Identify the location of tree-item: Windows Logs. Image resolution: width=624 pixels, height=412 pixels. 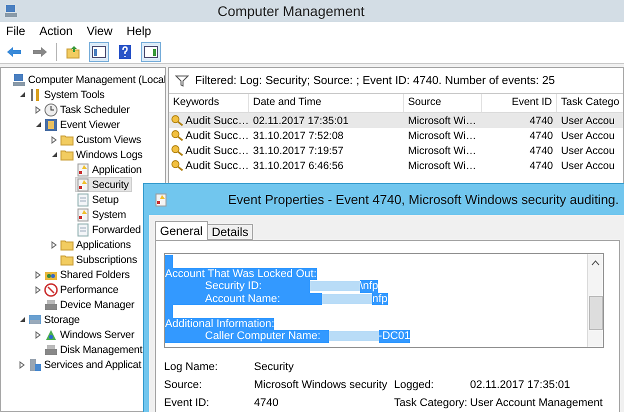
(102, 154).